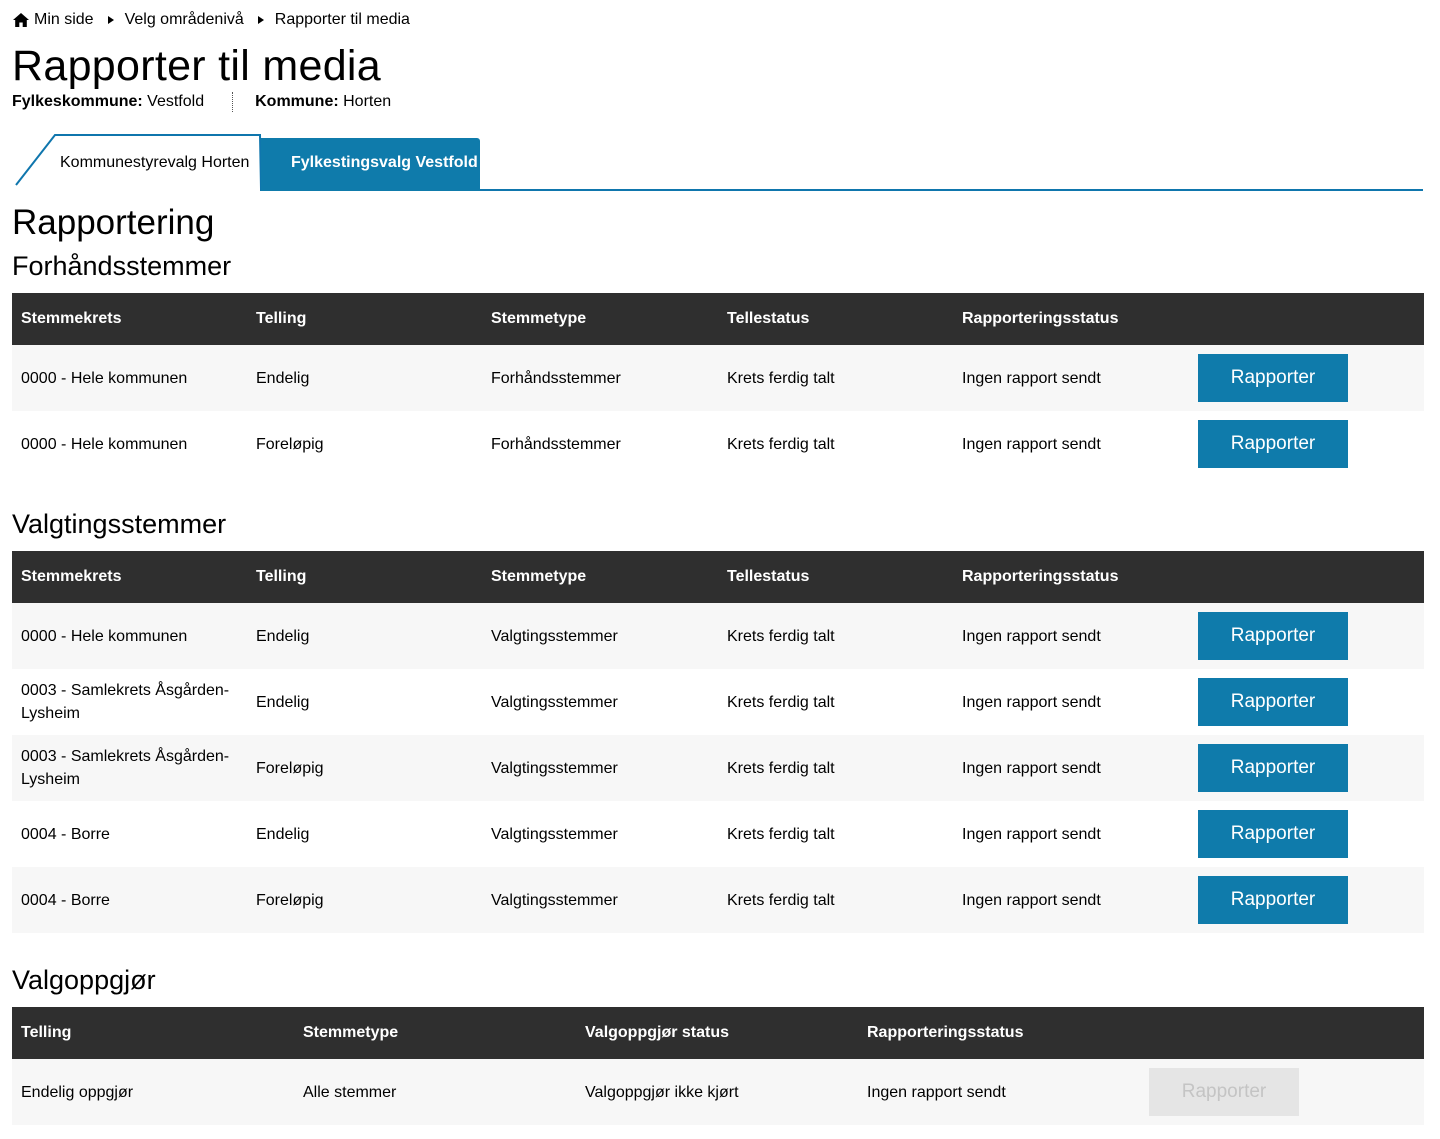 The width and height of the screenshot is (1440, 1139). I want to click on cell-telling: Foreløpig, so click(364, 768).